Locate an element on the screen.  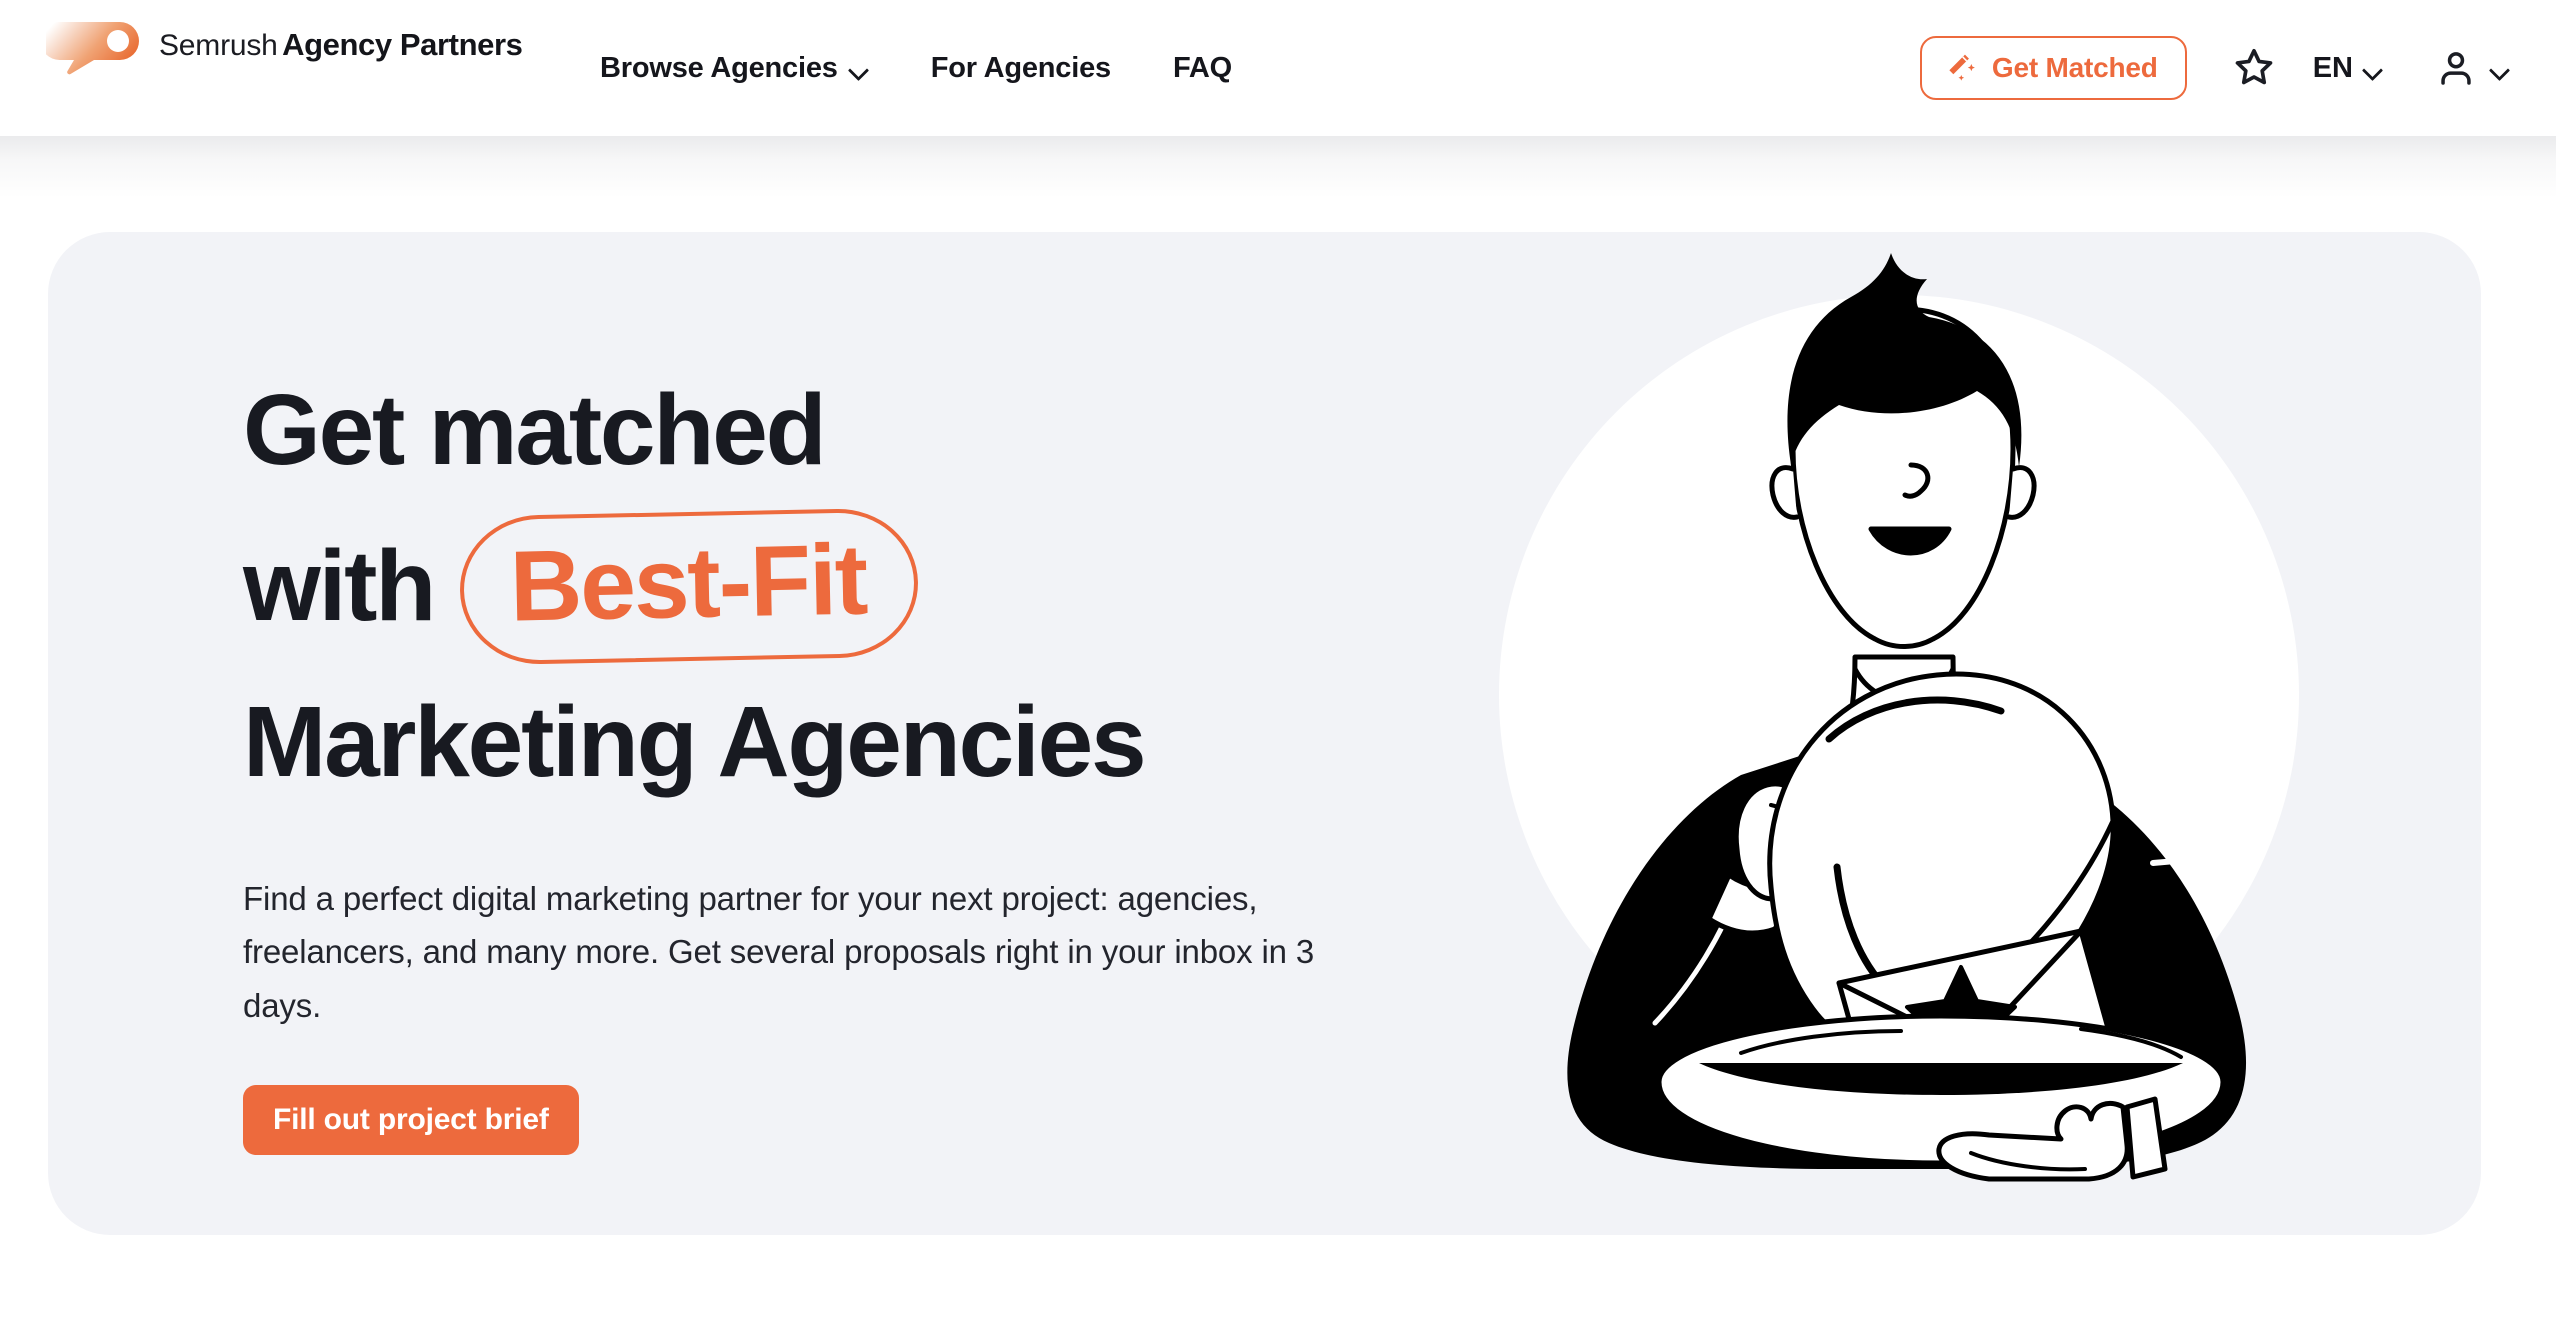
headline-highlight-pill: Best-Fit is located at coordinates (689, 586).